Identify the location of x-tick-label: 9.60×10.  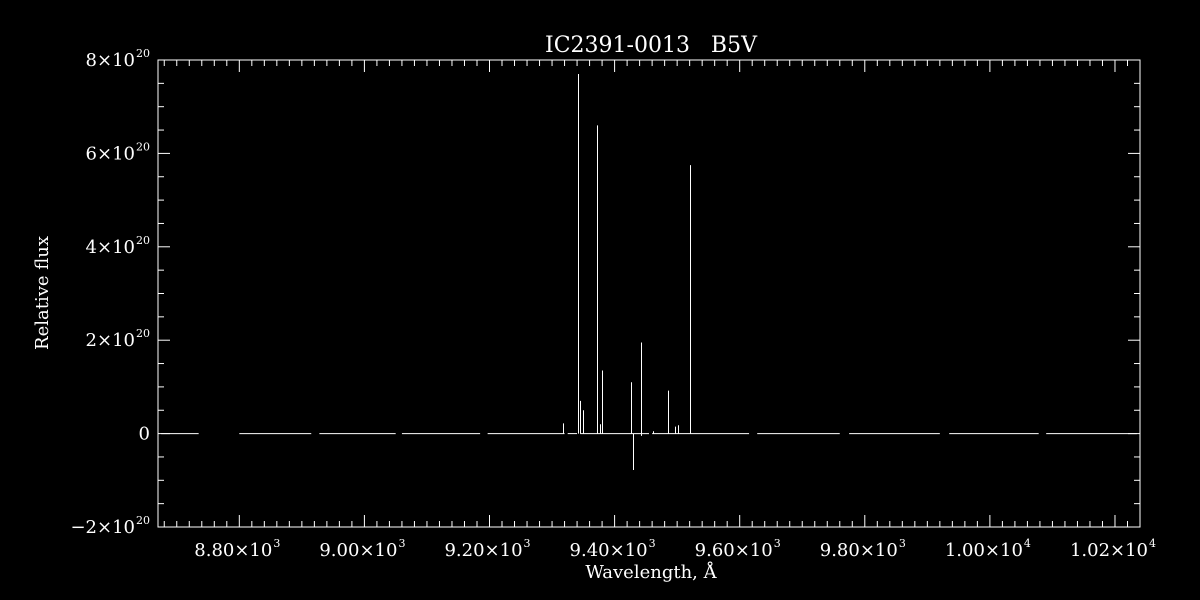
(734, 550).